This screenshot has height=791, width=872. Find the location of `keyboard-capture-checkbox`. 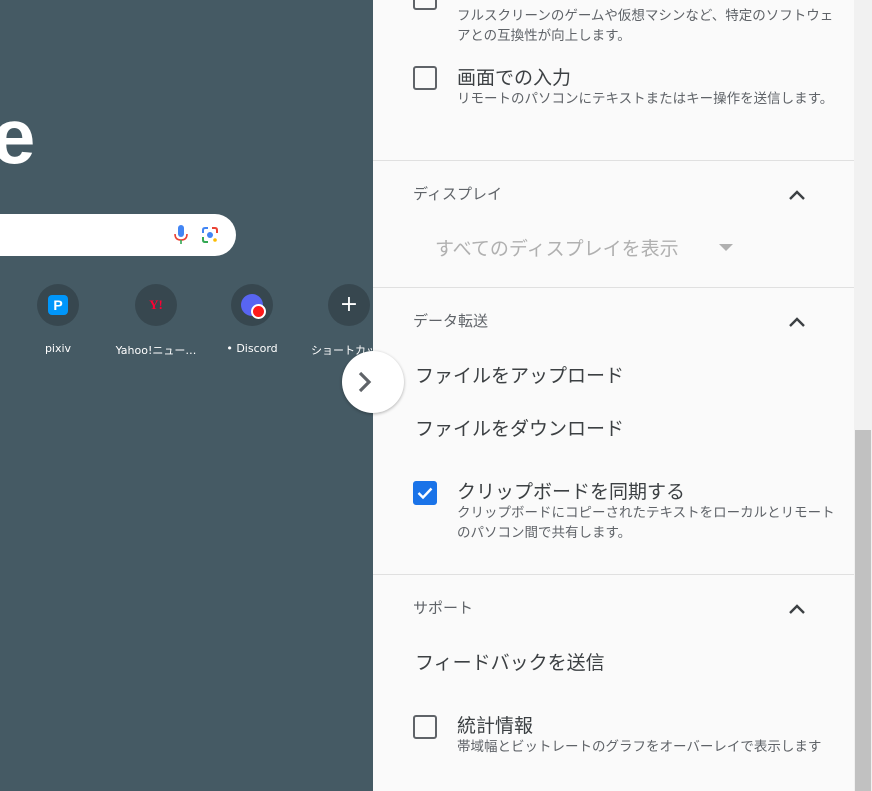

keyboard-capture-checkbox is located at coordinates (425, 5).